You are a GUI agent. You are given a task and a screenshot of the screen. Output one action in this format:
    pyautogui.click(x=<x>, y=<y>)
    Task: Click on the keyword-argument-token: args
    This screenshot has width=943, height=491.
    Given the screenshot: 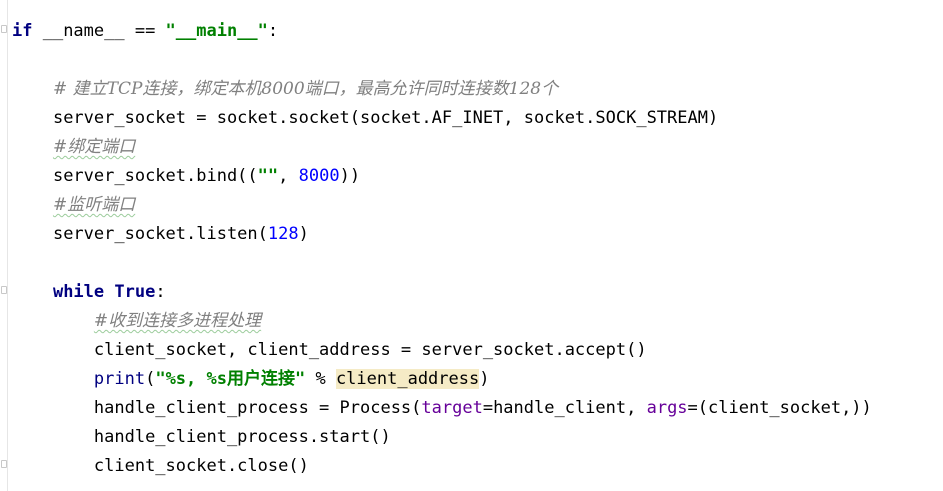 What is the action you would take?
    pyautogui.click(x=667, y=408)
    